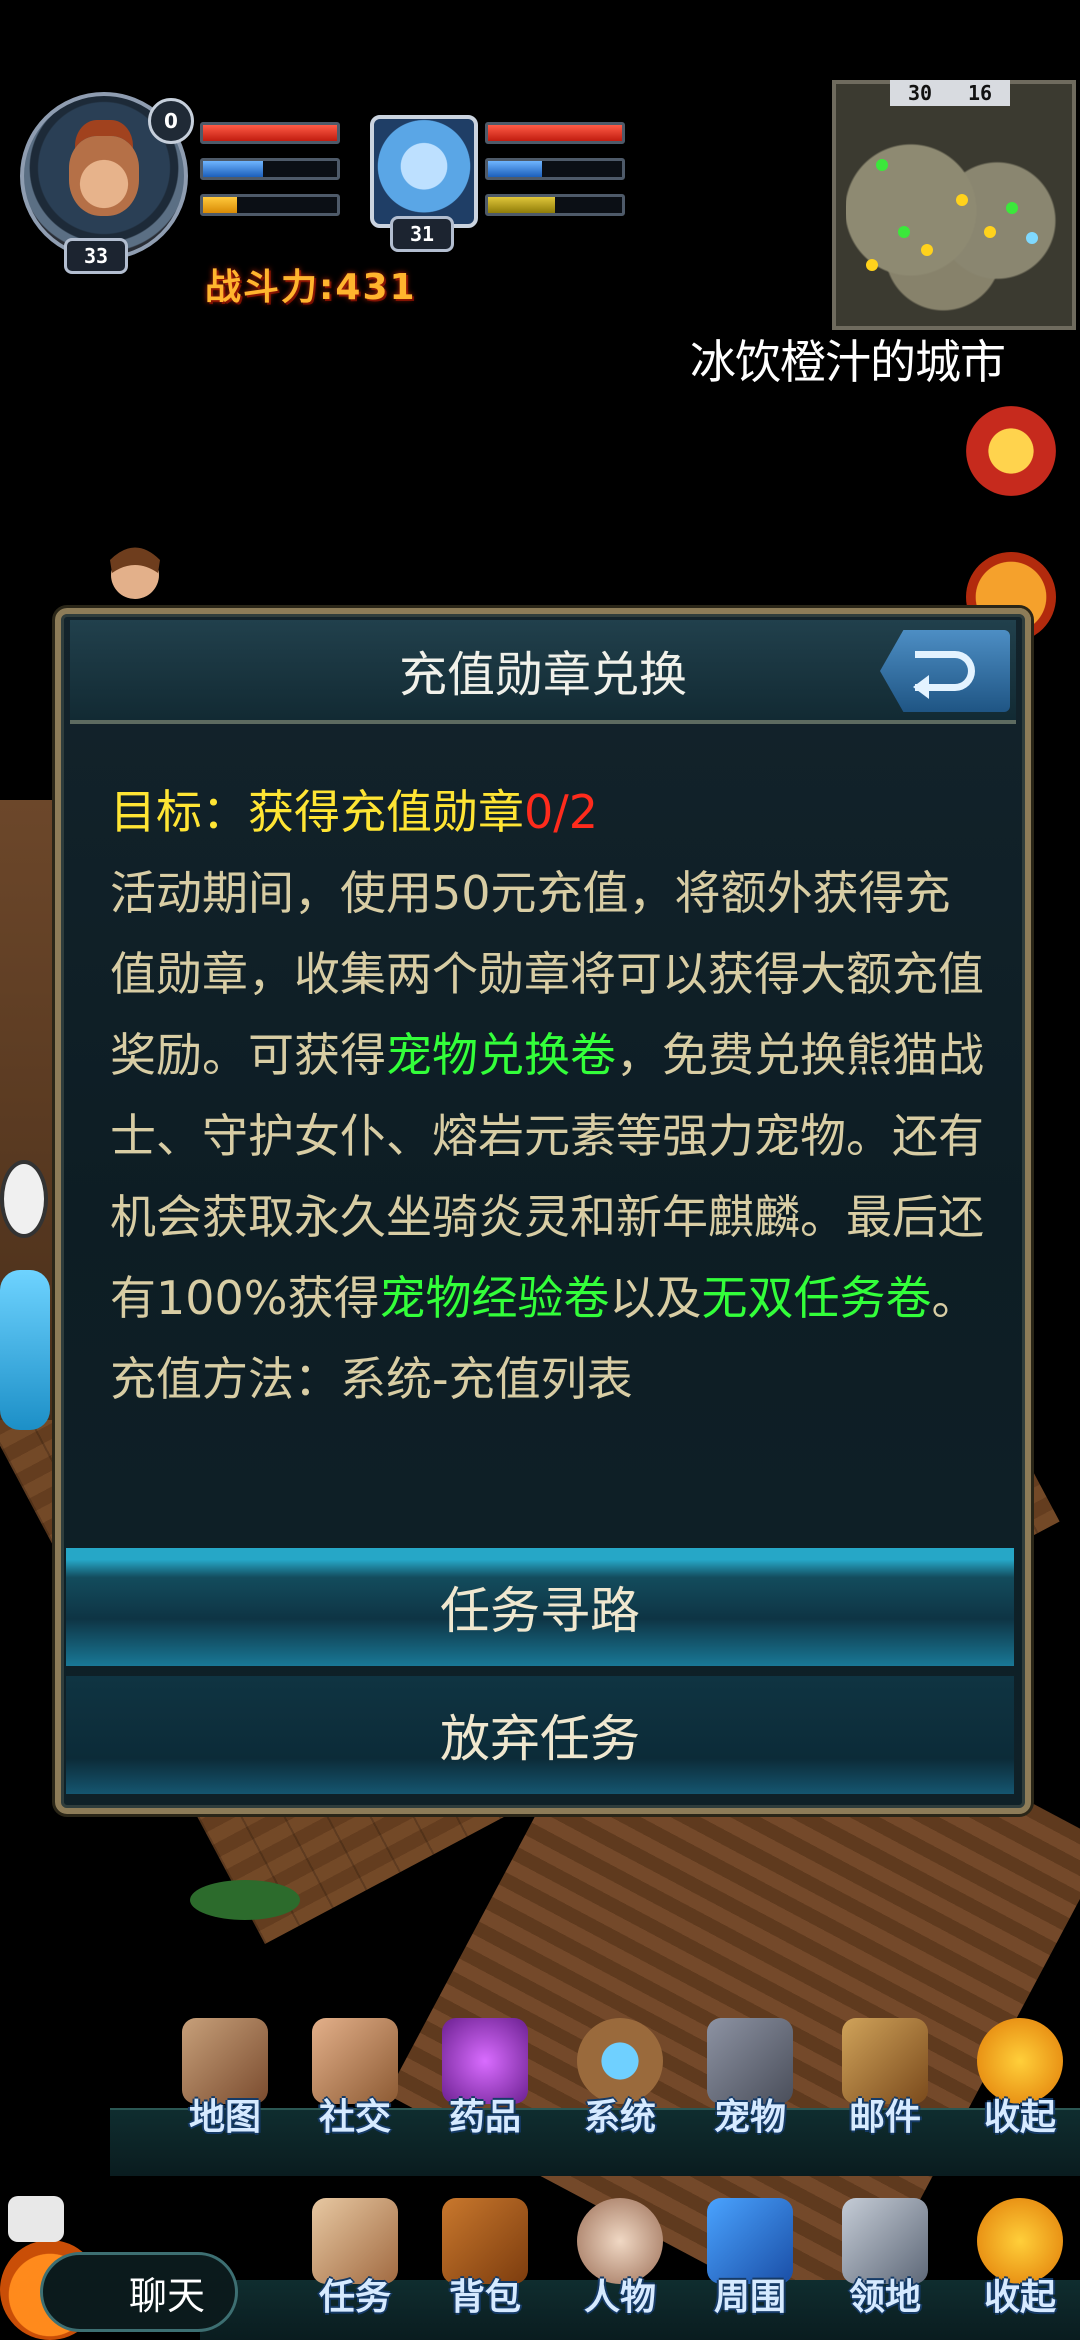 This screenshot has height=2340, width=1080. I want to click on pet-hp-bar, so click(555, 133).